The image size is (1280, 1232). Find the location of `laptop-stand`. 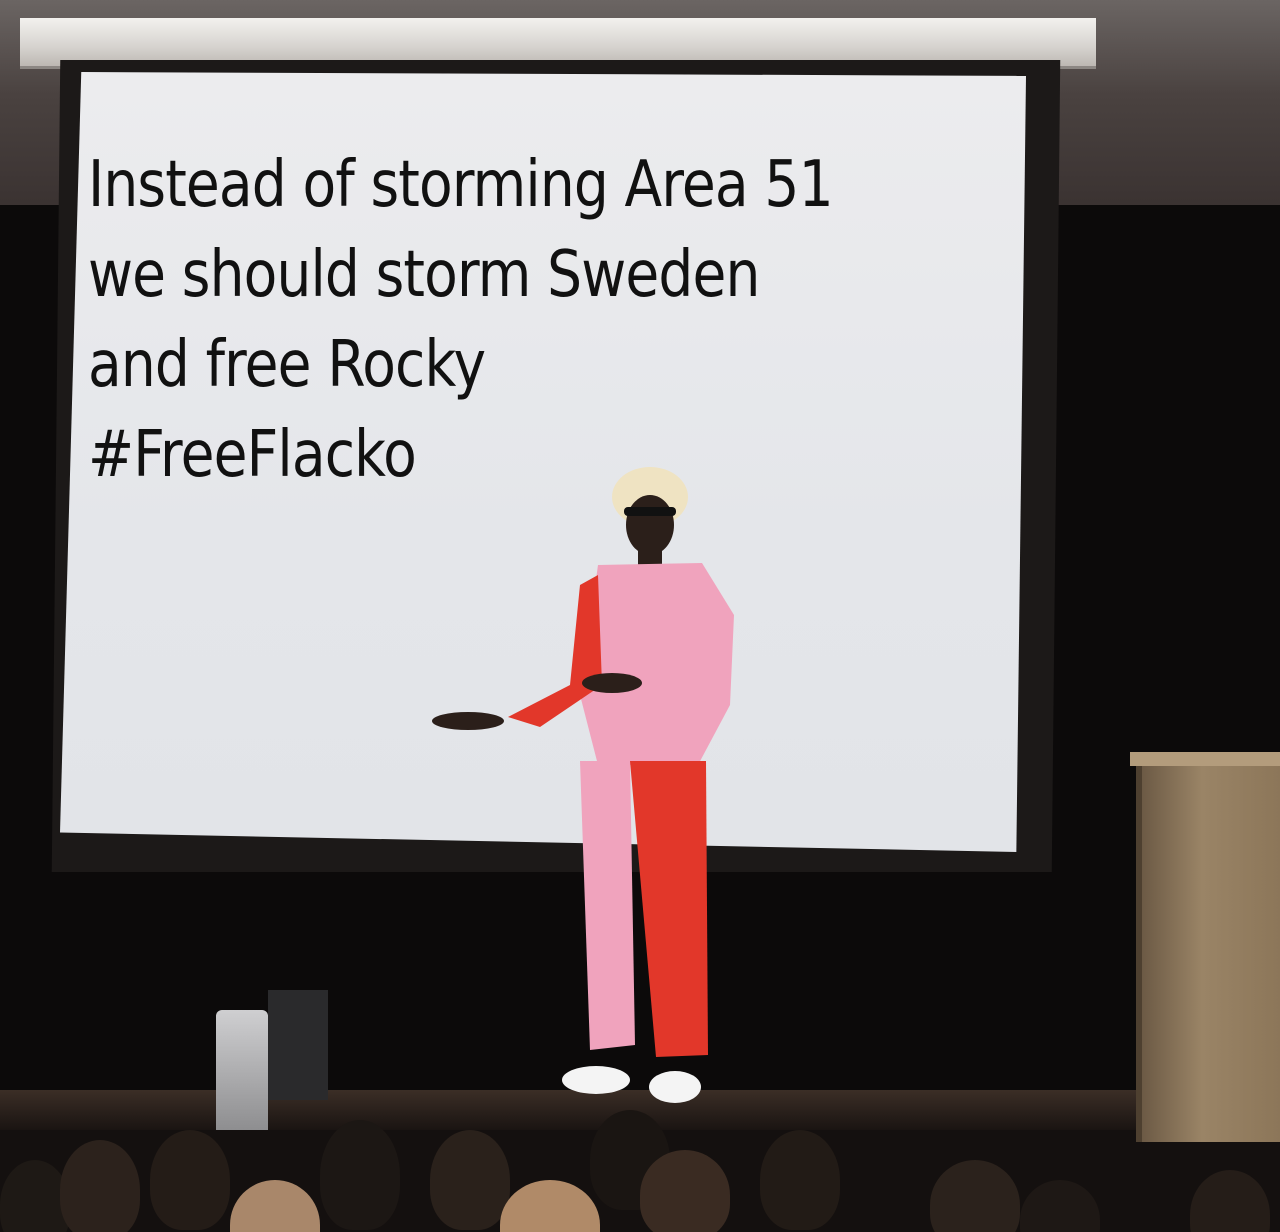

laptop-stand is located at coordinates (298, 1045).